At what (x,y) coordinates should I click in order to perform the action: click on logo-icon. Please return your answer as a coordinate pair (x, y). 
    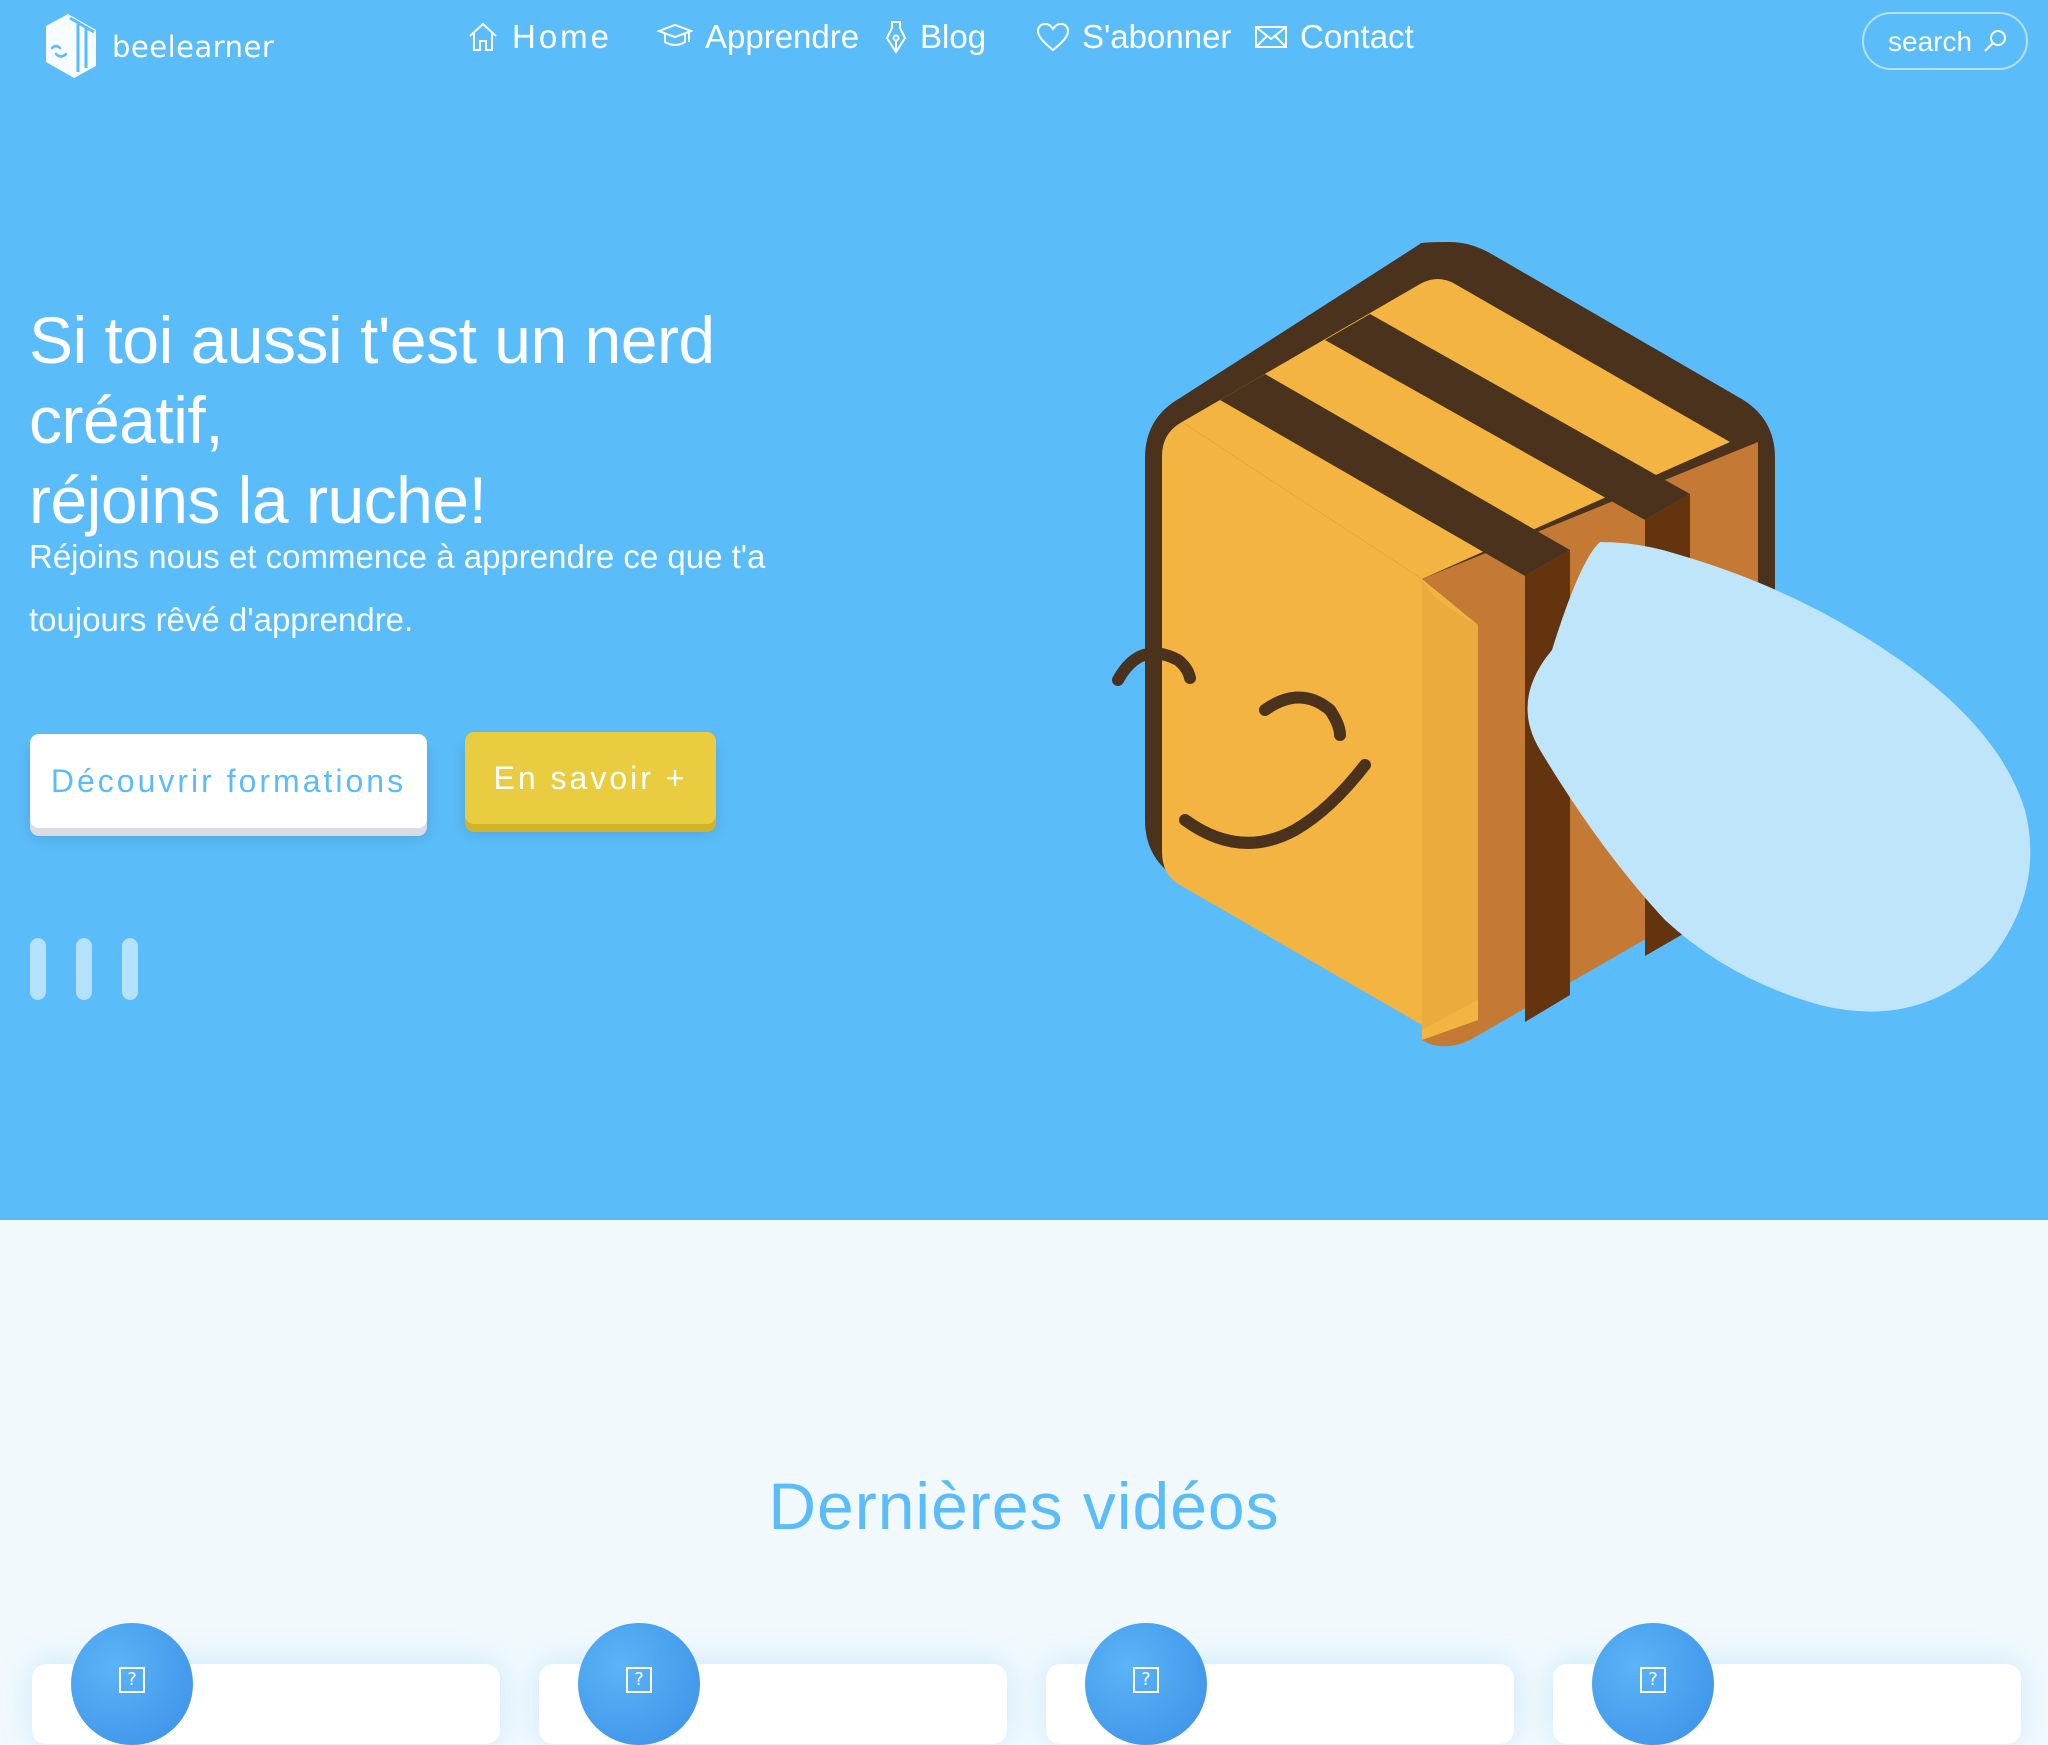
    Looking at the image, I should click on (71, 46).